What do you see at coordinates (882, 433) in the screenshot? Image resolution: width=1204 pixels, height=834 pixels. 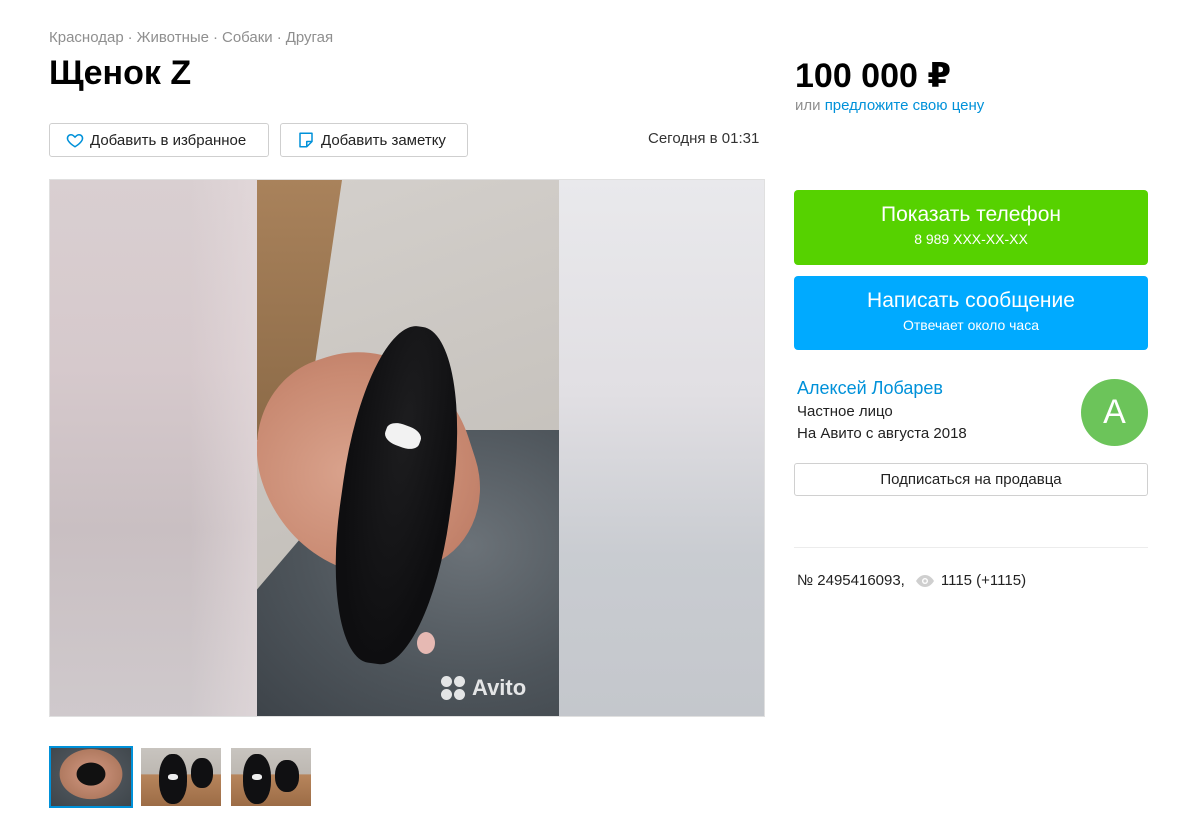 I see `seller-since: На Авито с августа 2018` at bounding box center [882, 433].